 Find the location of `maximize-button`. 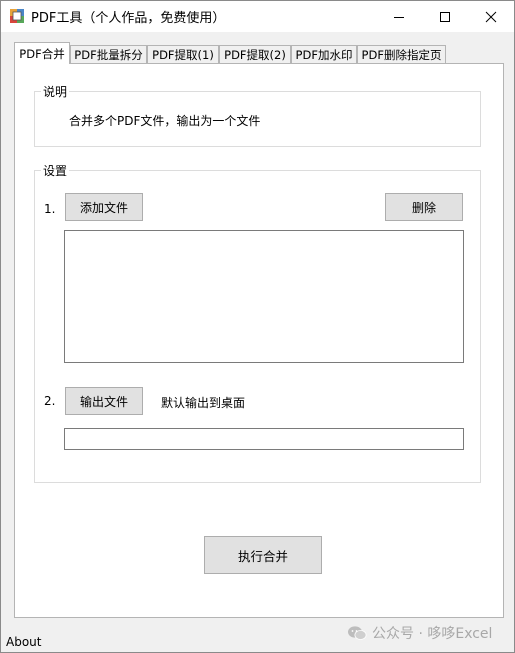

maximize-button is located at coordinates (445, 16).